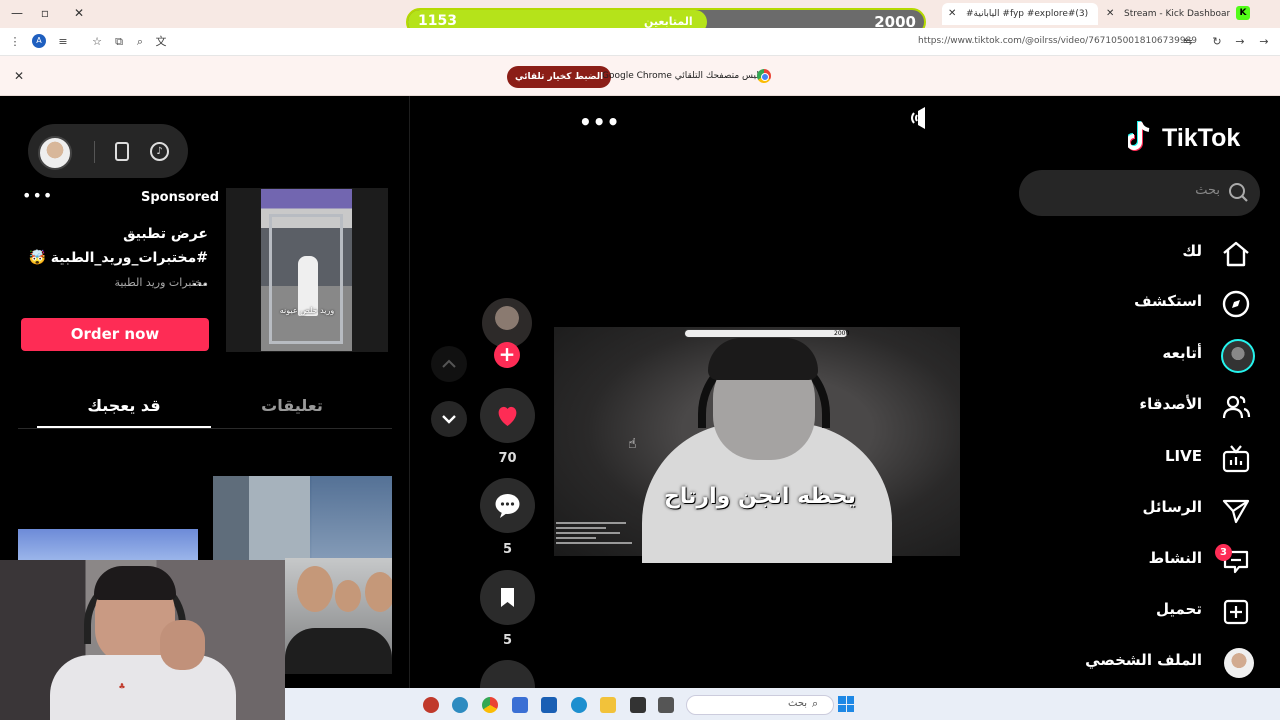  I want to click on suggested-video-thumbnail, so click(108, 545).